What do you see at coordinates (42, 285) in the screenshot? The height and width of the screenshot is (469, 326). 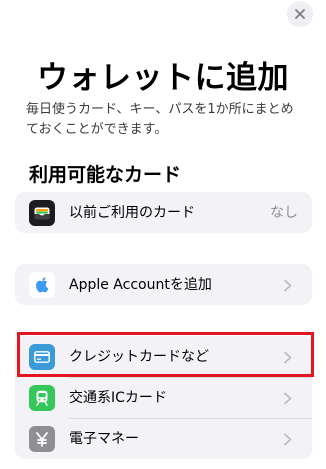 I see `apple-icon` at bounding box center [42, 285].